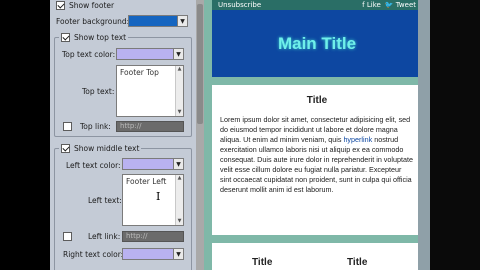 The height and width of the screenshot is (270, 480). I want to click on right-text-color-label: Right text color:, so click(93, 254).